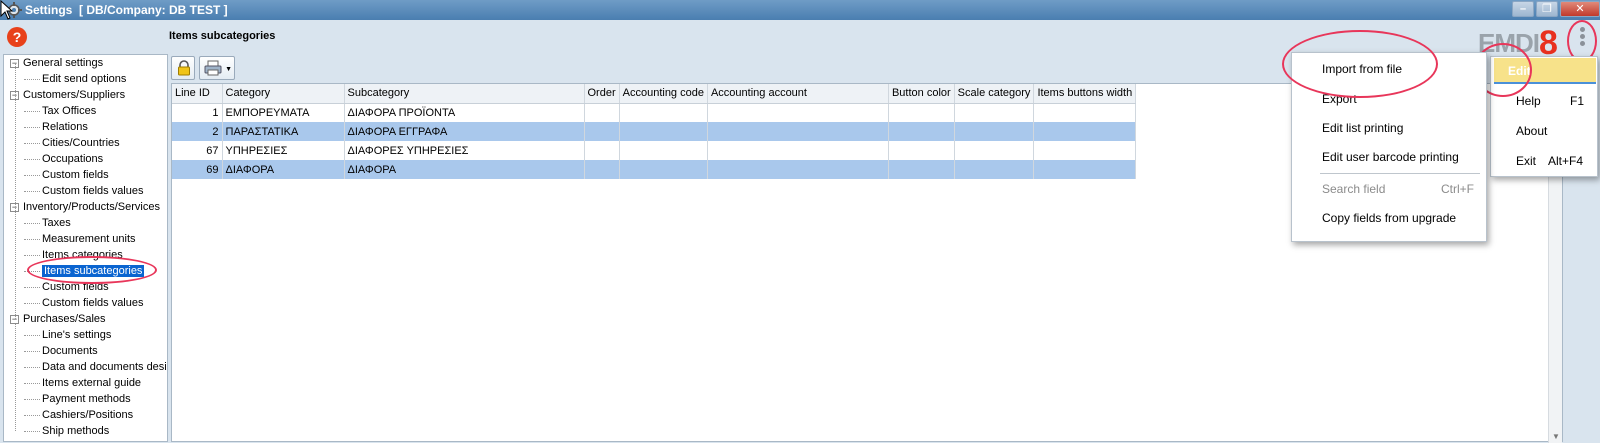  I want to click on table-cell: ΠΑΡΑΣΤΑΤΙΚΑ, so click(283, 131).